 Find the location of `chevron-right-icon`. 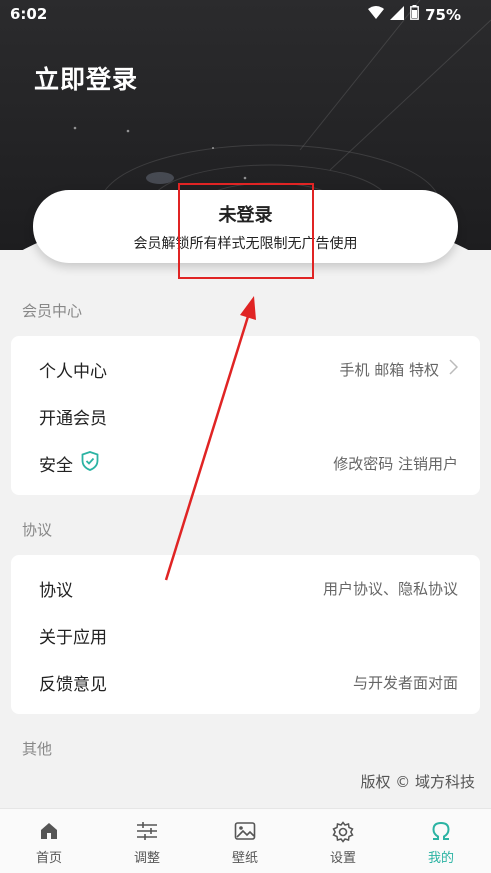

chevron-right-icon is located at coordinates (454, 369).